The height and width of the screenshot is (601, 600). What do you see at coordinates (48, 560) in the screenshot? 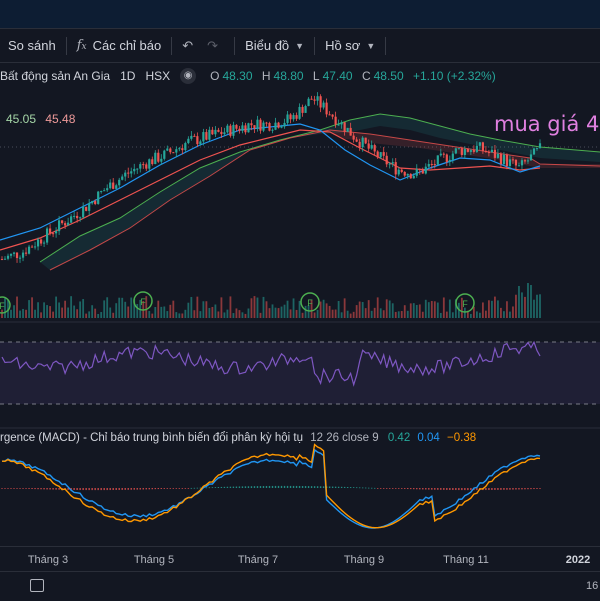
I see `xaxis-label: Tháng 3` at bounding box center [48, 560].